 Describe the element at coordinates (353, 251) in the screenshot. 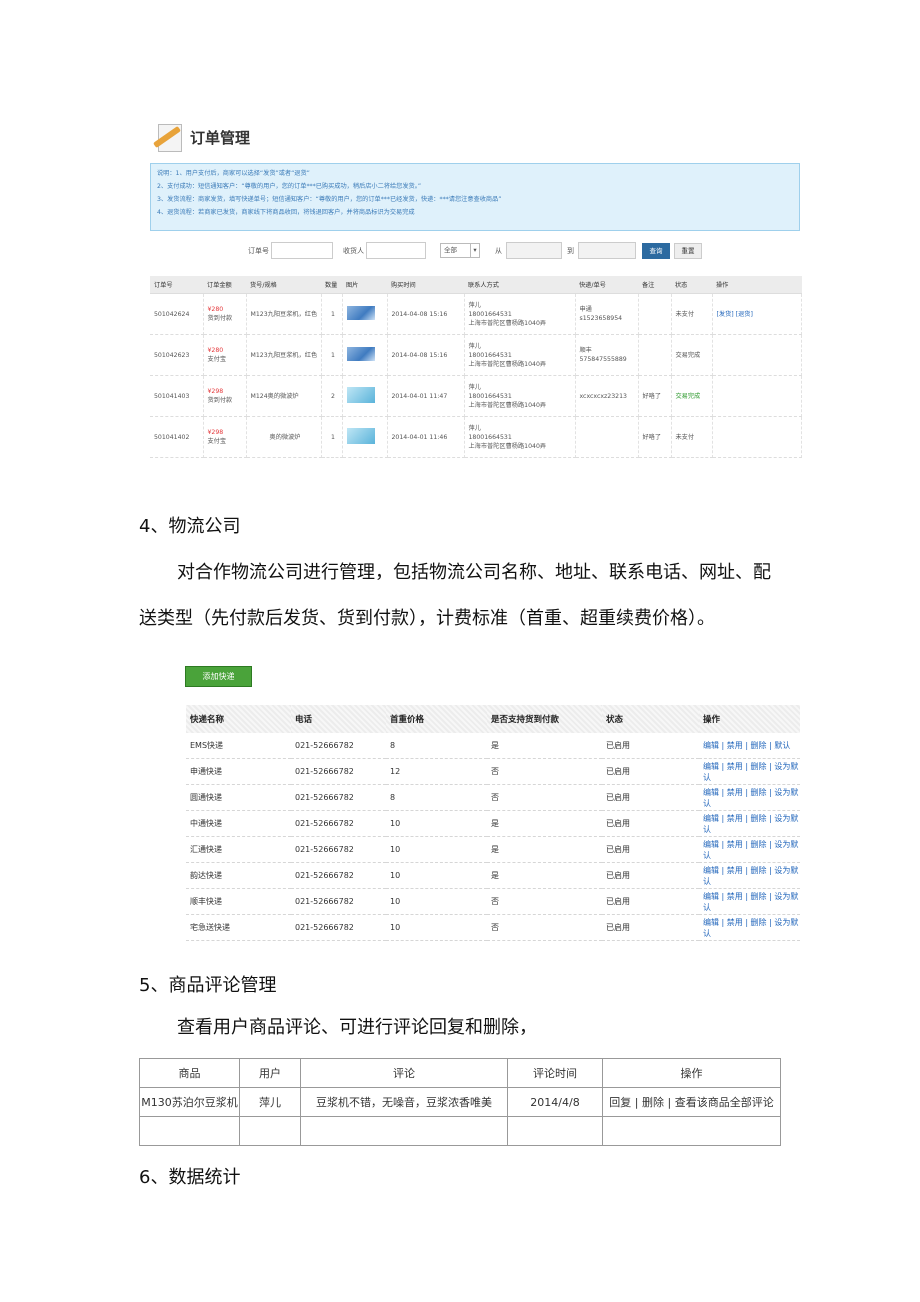

I see `receiver-label: 收货人` at that location.